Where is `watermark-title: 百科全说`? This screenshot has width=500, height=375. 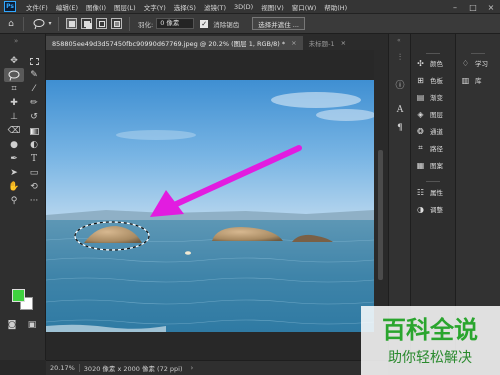 watermark-title: 百科全说 is located at coordinates (430, 330).